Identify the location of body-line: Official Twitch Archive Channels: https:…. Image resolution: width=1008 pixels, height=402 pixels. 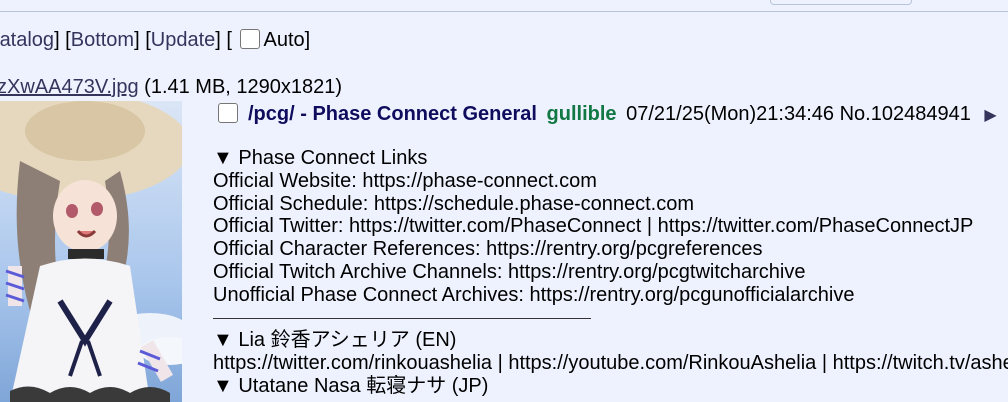
(509, 271).